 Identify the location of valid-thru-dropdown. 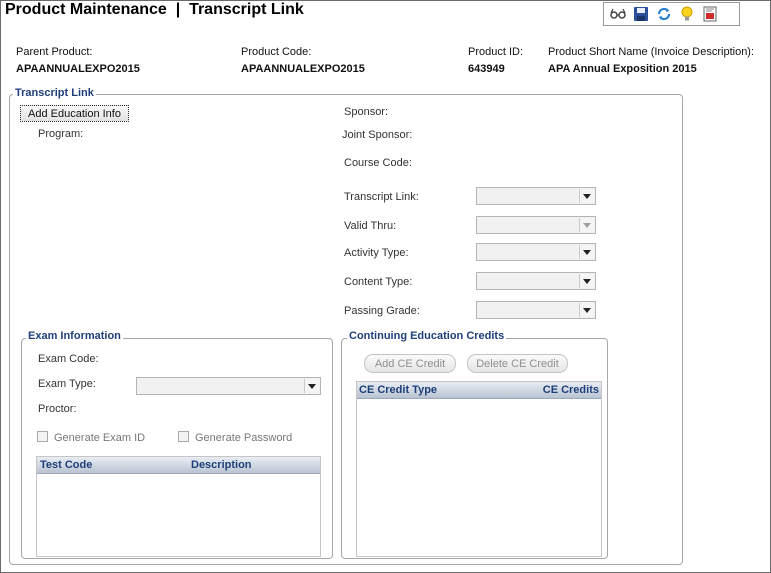
(536, 225).